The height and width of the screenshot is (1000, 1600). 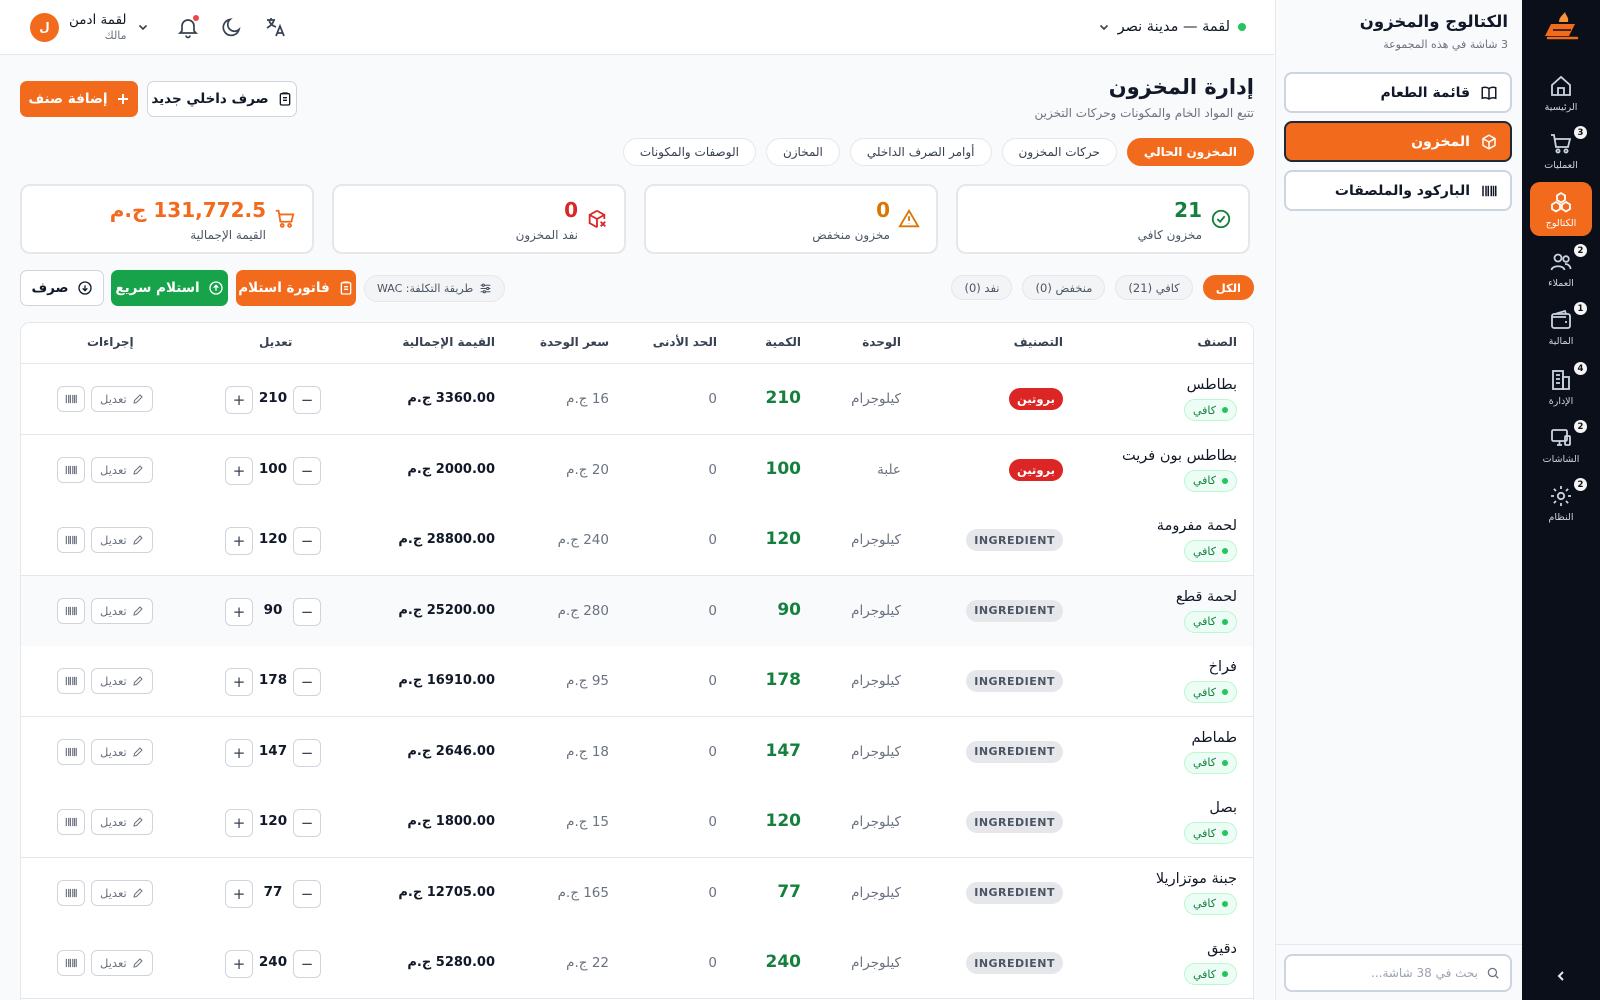 What do you see at coordinates (1223, 808) in the screenshot?
I see `item-name: بصل` at bounding box center [1223, 808].